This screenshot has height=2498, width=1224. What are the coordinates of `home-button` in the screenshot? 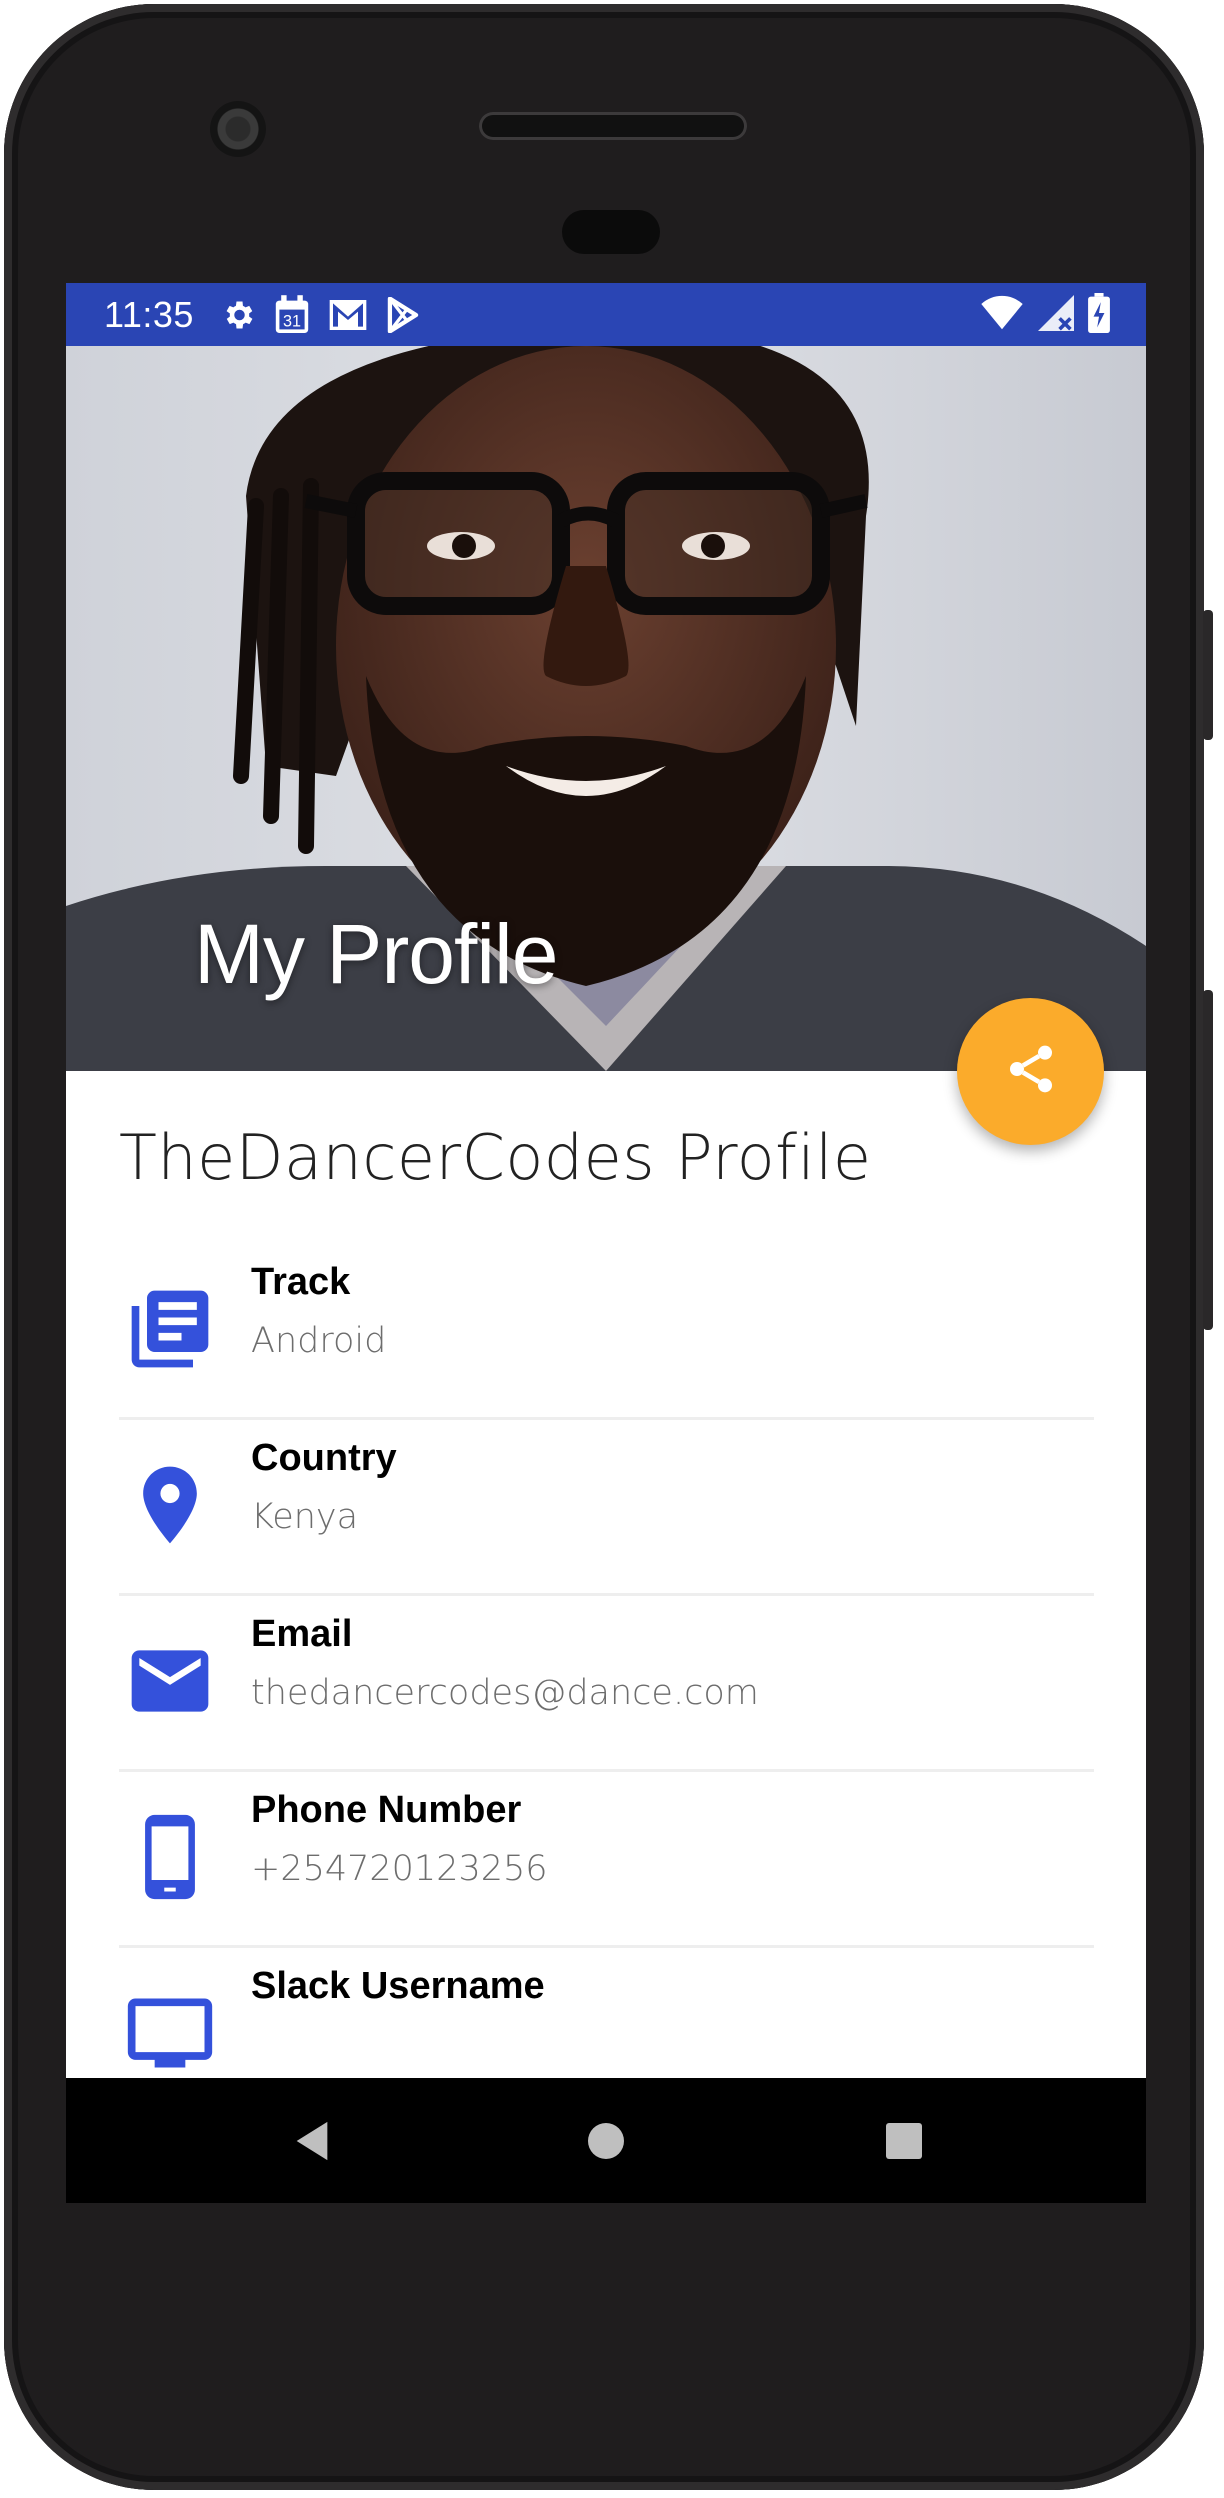 It's located at (606, 2140).